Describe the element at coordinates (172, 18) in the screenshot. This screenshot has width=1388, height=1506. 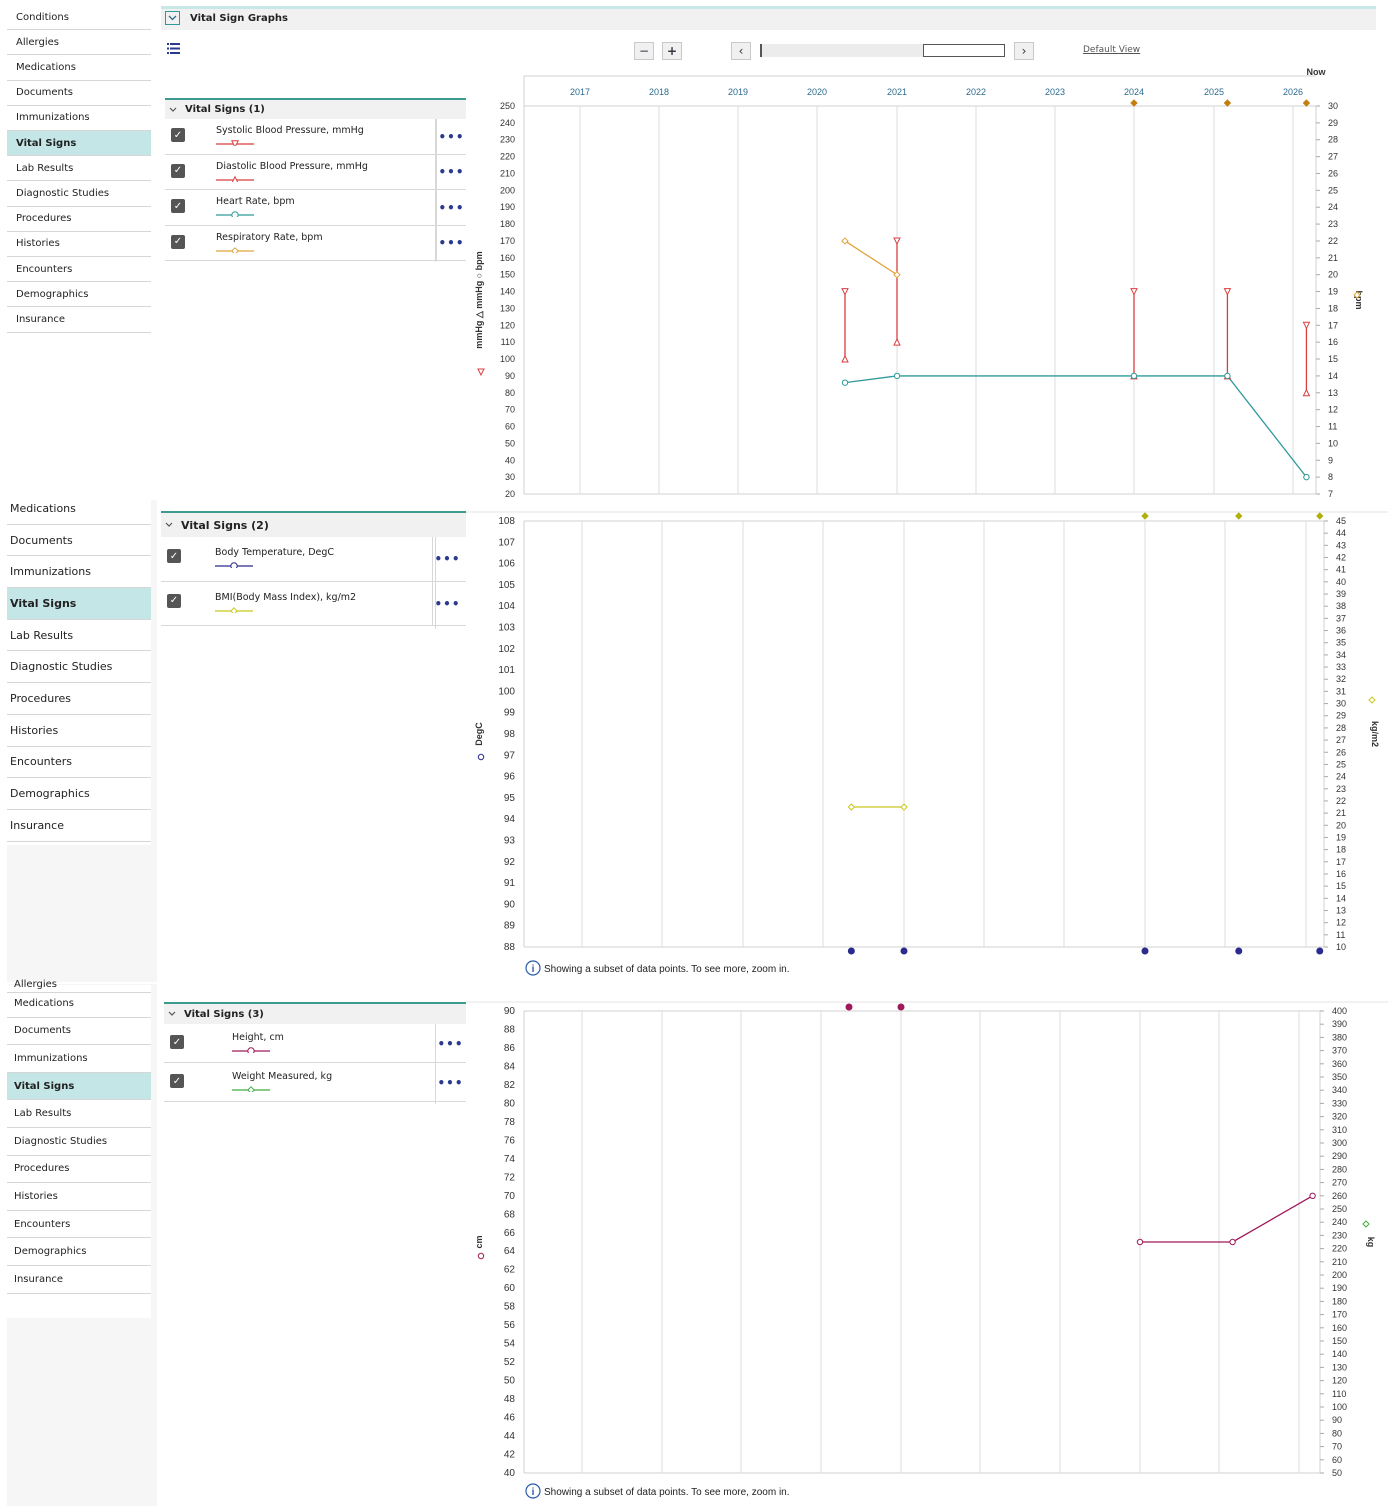
I see `collapse-button` at that location.